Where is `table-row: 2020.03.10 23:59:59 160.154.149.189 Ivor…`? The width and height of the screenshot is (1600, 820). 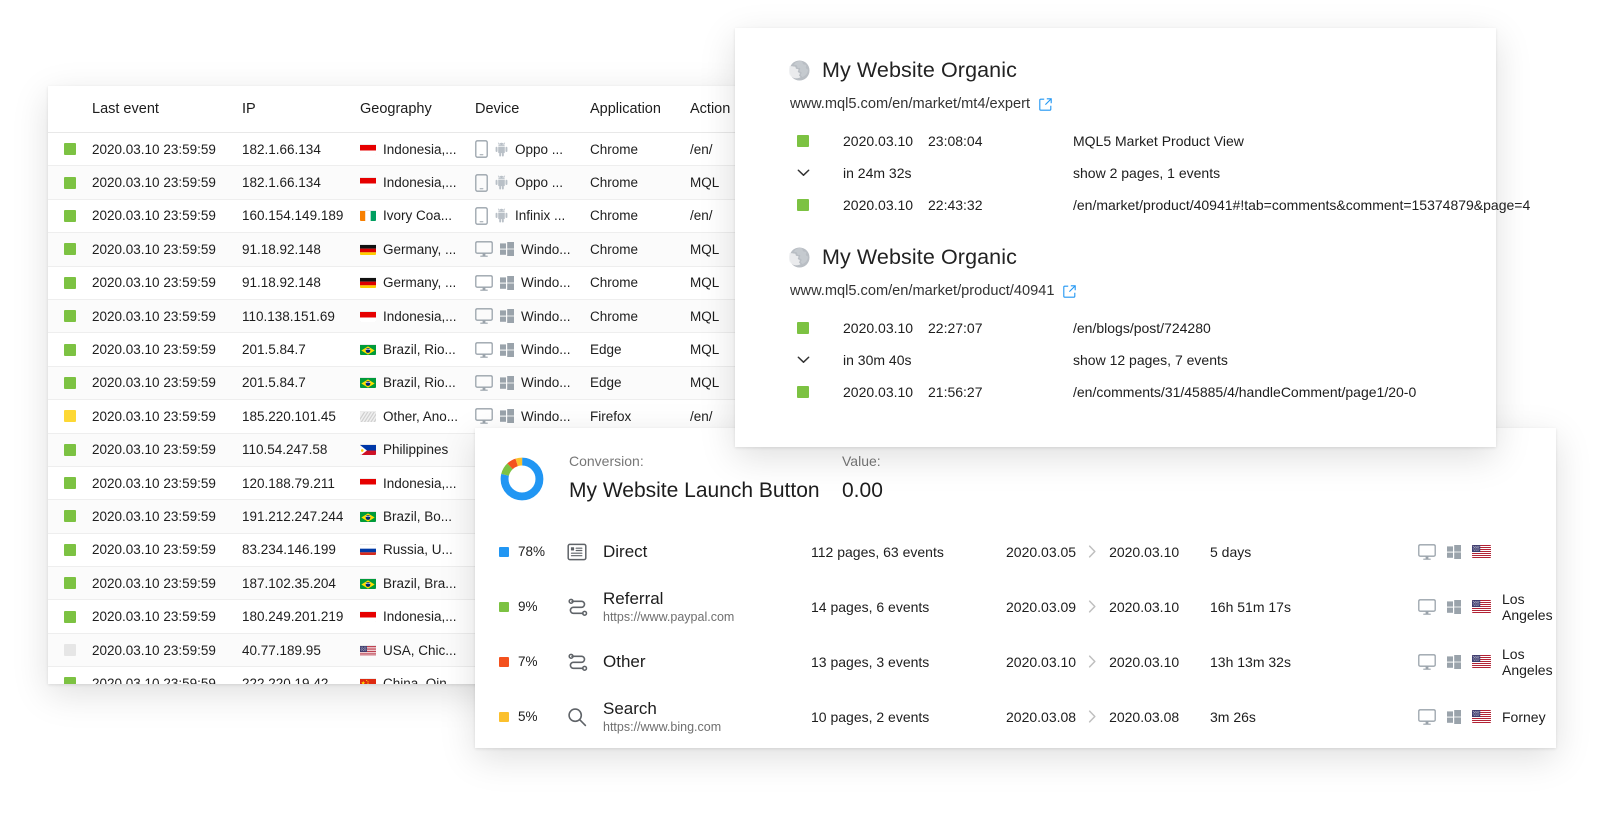 table-row: 2020.03.10 23:59:59 160.154.149.189 Ivor… is located at coordinates (398, 216).